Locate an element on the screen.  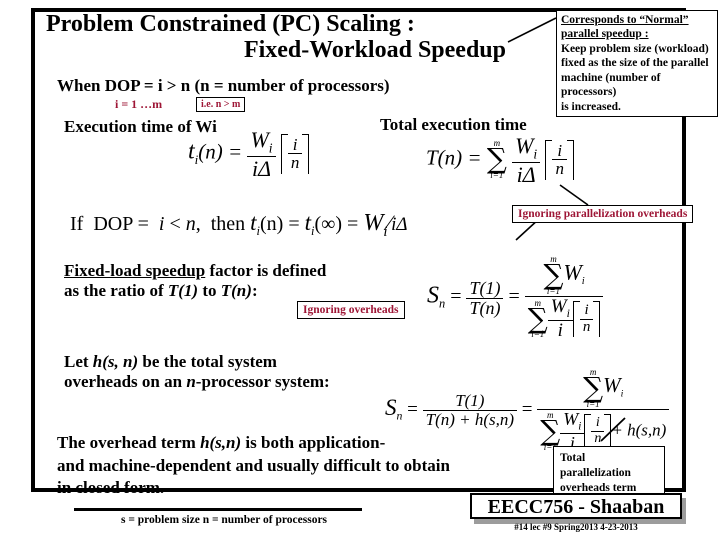
formula-Sn-denominator: m ∑ i=1 Wi i i n is located at coordinates (564, 318).